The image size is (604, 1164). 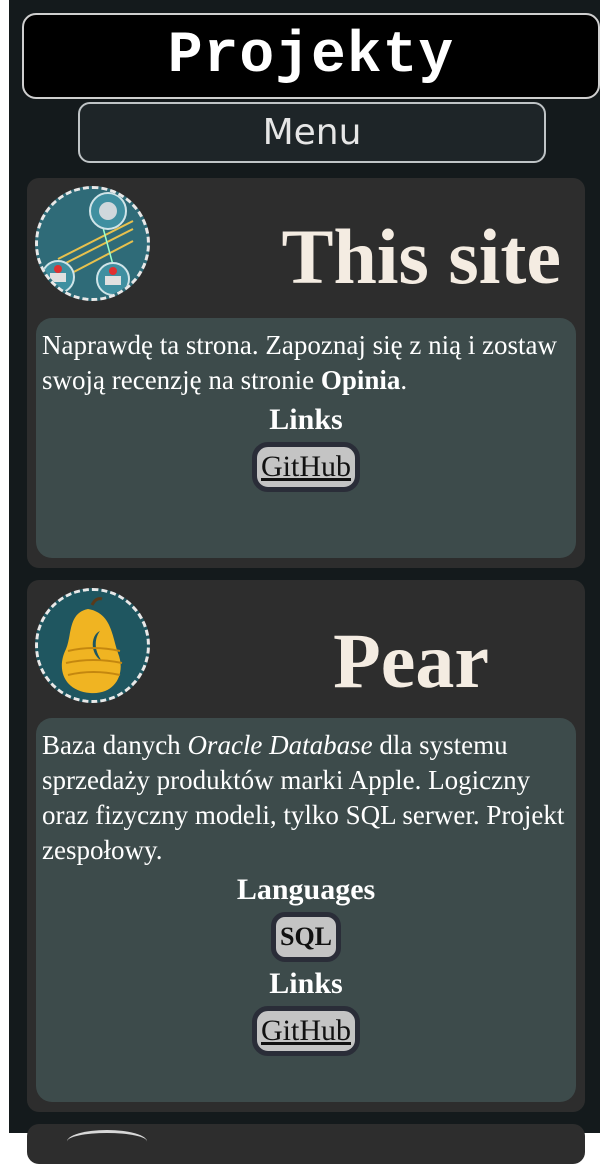 I want to click on page-header: Projekty, so click(x=311, y=56).